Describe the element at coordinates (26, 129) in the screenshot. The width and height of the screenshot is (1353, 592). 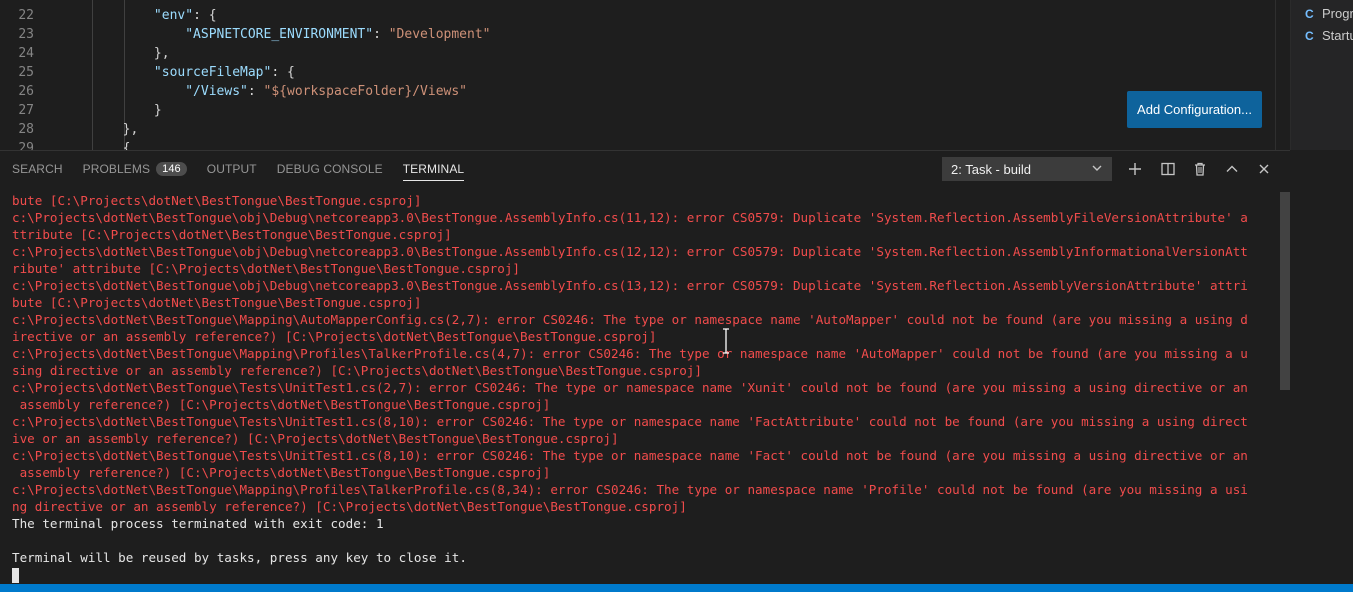
I see `line-number: 28` at that location.